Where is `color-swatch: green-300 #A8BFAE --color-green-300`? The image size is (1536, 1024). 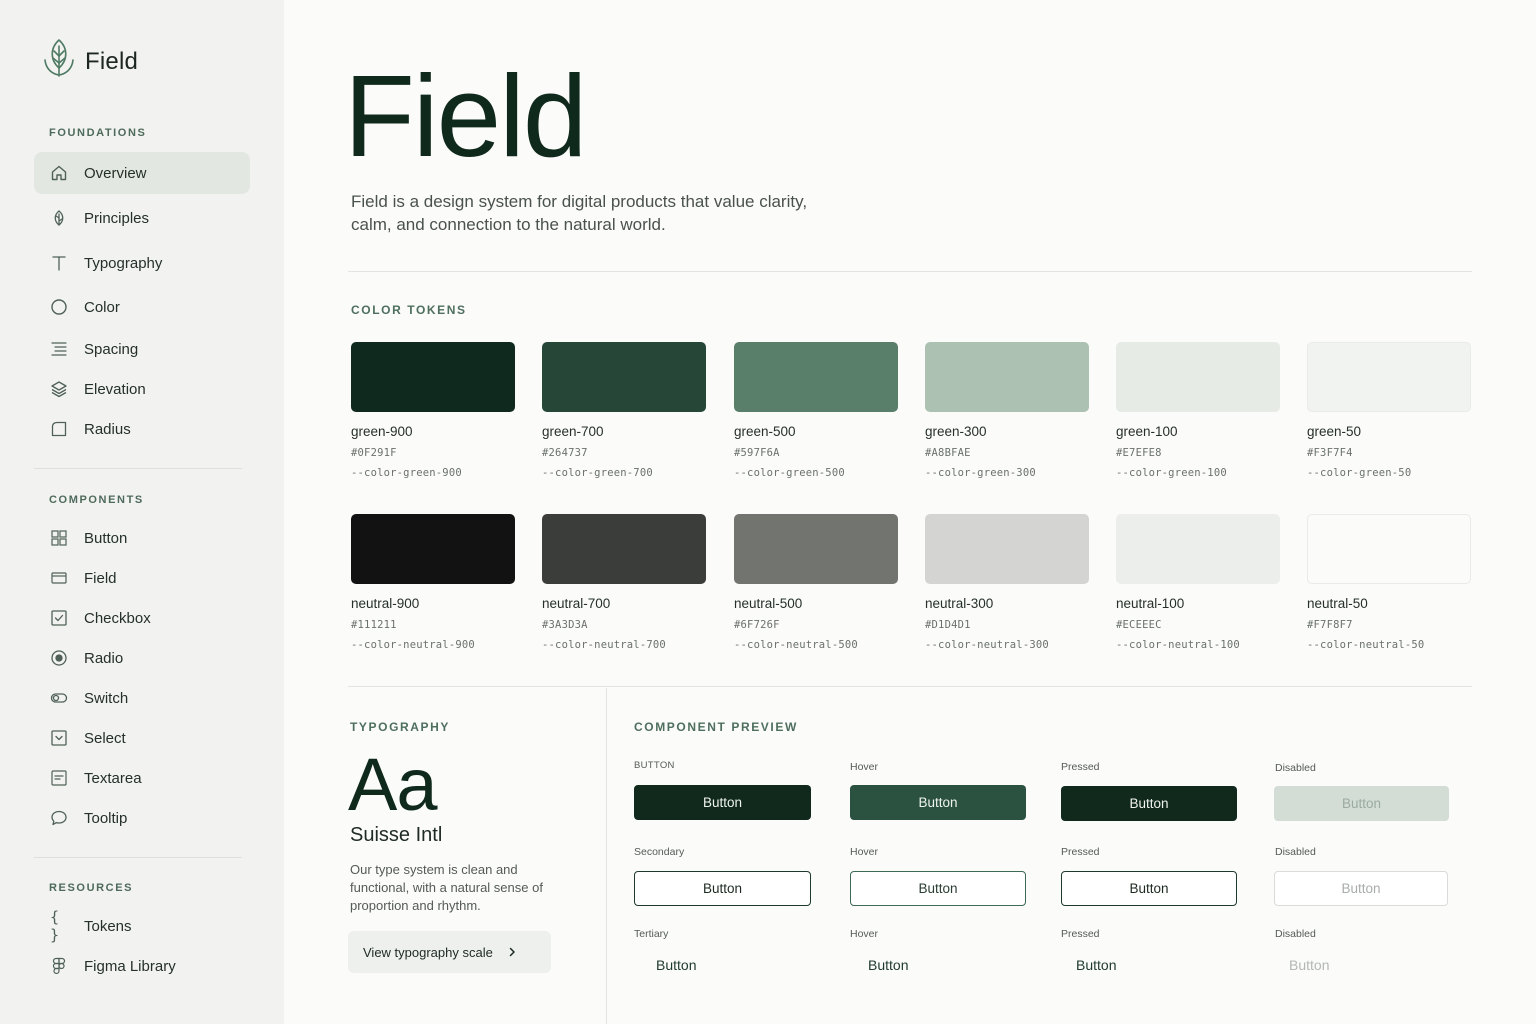 color-swatch: green-300 #A8BFAE --color-green-300 is located at coordinates (1008, 410).